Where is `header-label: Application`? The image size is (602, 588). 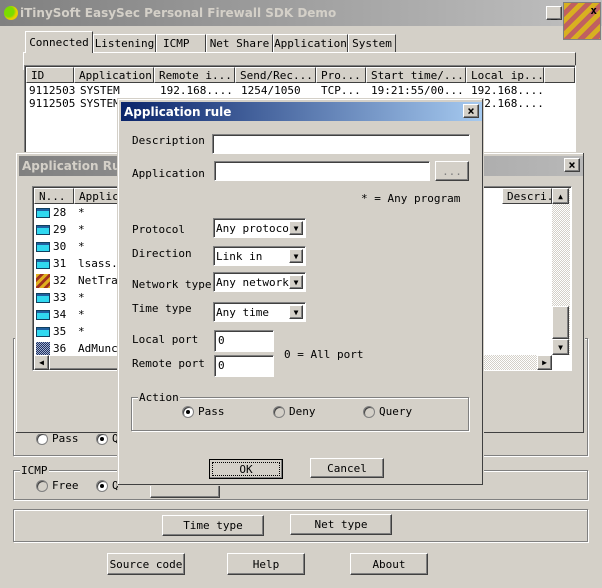 header-label: Application is located at coordinates (115, 75).